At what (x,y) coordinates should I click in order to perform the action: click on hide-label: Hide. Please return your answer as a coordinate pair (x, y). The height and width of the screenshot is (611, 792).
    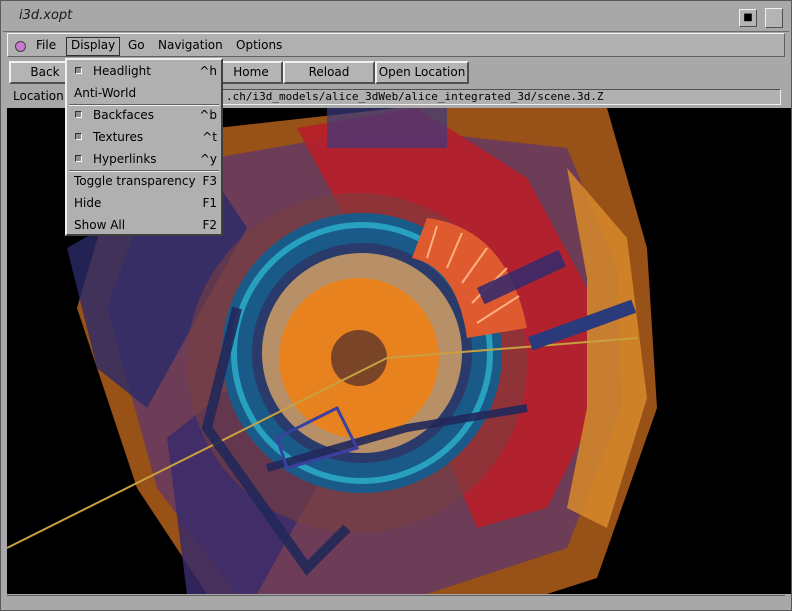
    Looking at the image, I should click on (88, 203).